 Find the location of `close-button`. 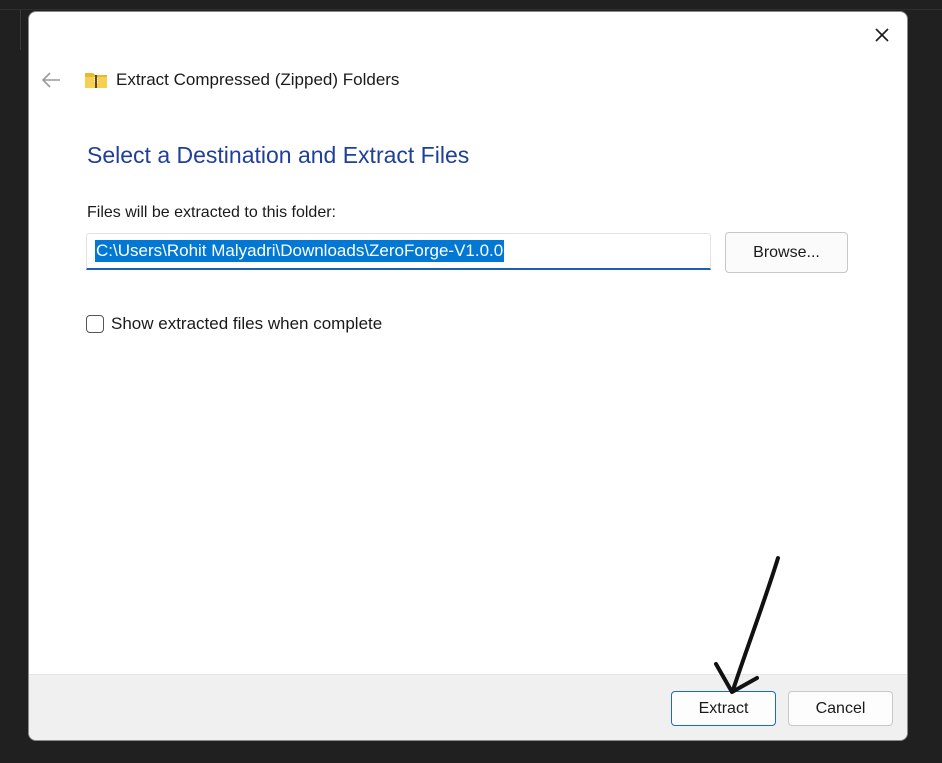

close-button is located at coordinates (882, 35).